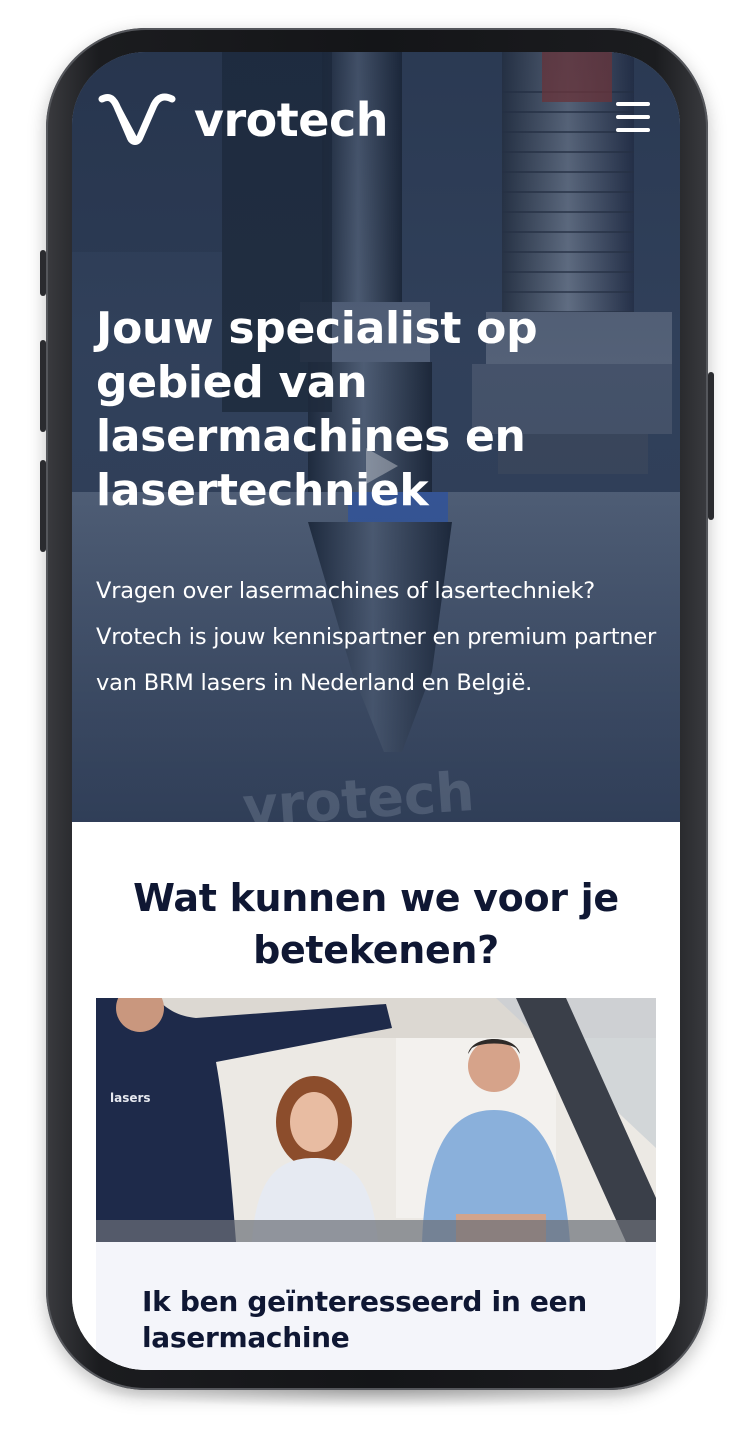  What do you see at coordinates (43, 506) in the screenshot?
I see `phone-volume-down-button` at bounding box center [43, 506].